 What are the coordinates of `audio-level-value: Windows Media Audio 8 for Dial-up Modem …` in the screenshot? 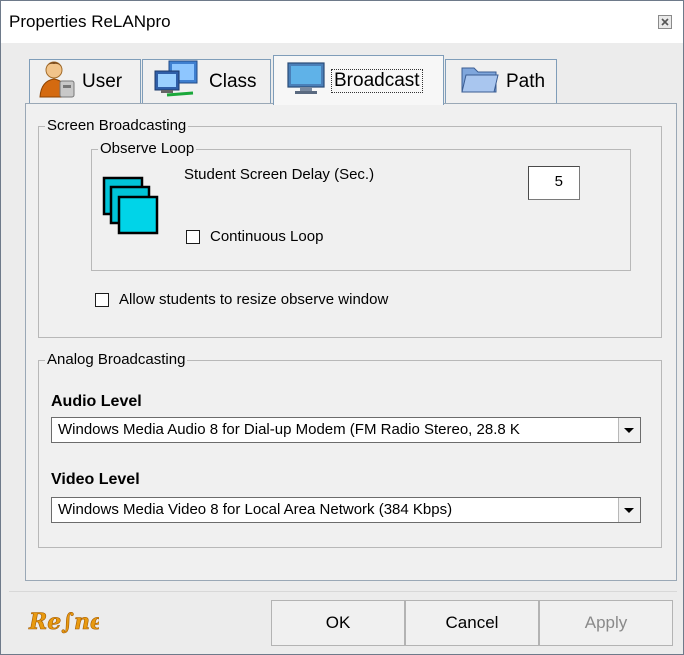 It's located at (289, 429).